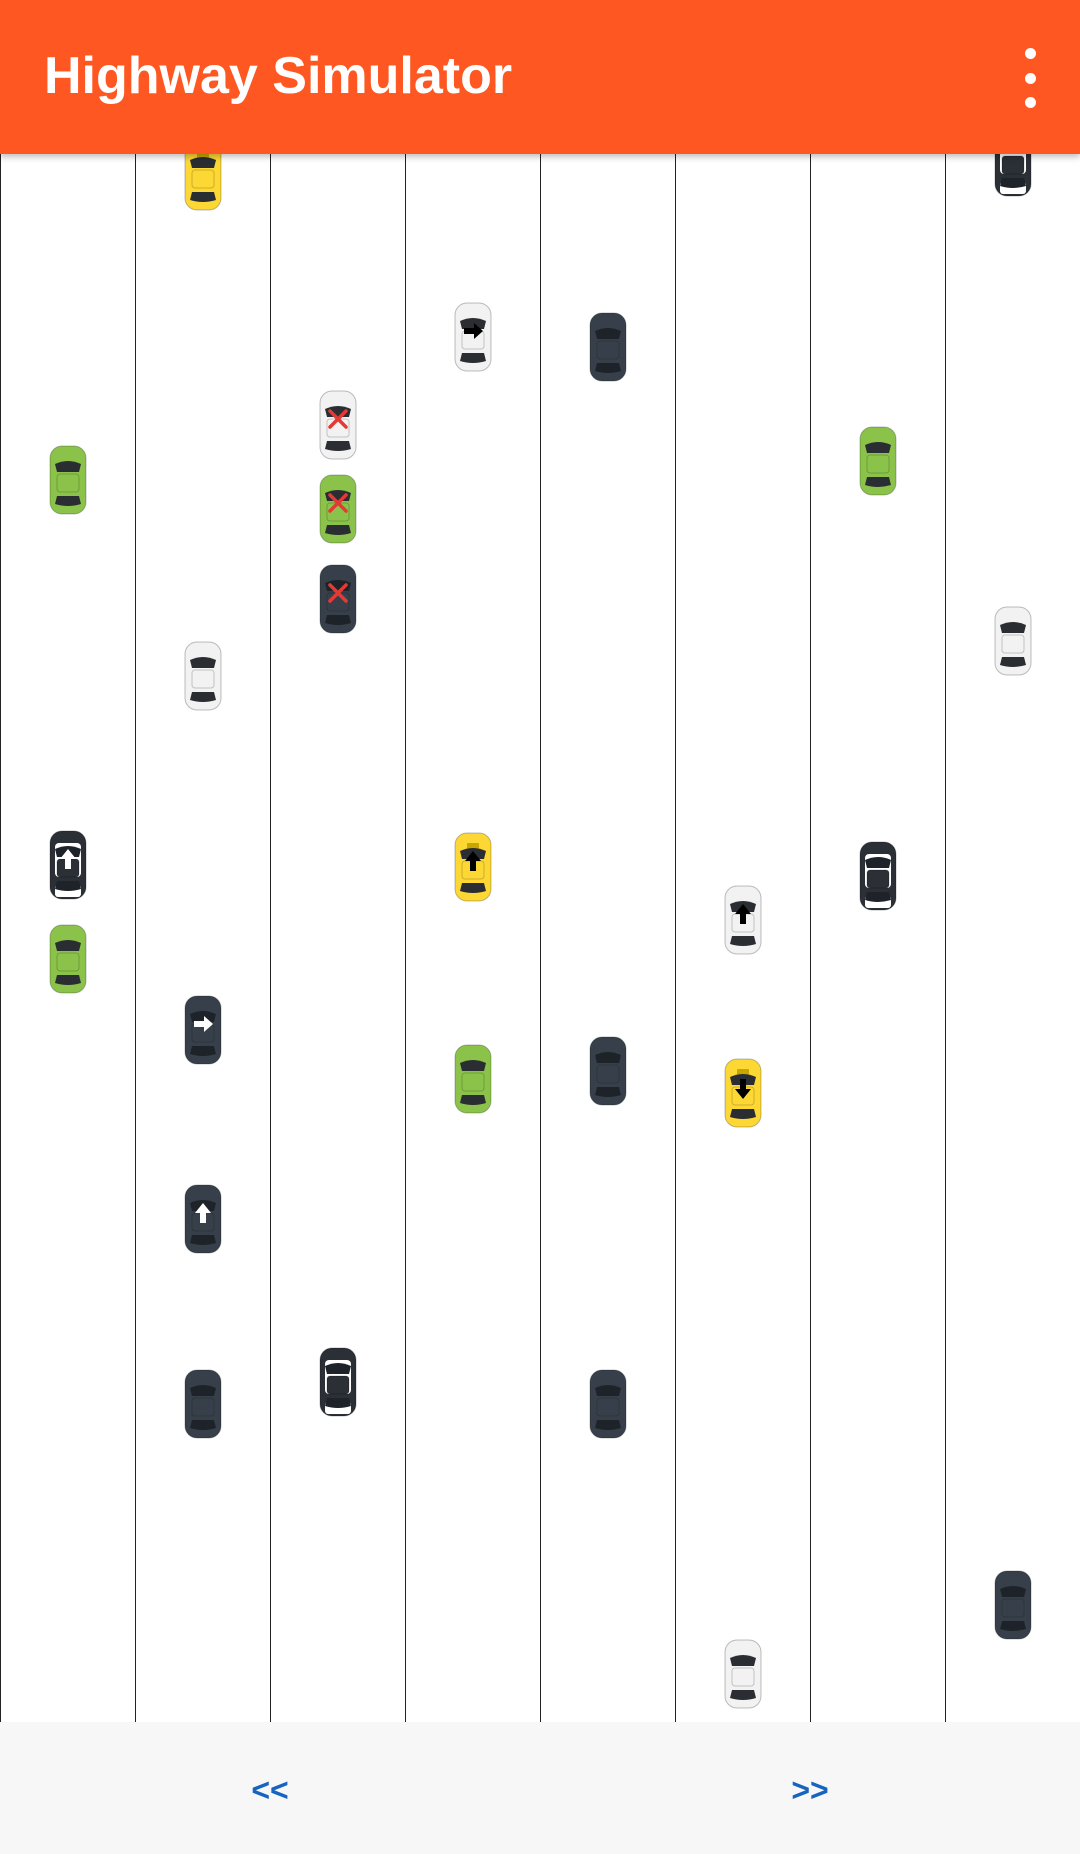 This screenshot has width=1080, height=1854. Describe the element at coordinates (540, 1788) in the screenshot. I see `bottom-nav-bar: << >>` at that location.